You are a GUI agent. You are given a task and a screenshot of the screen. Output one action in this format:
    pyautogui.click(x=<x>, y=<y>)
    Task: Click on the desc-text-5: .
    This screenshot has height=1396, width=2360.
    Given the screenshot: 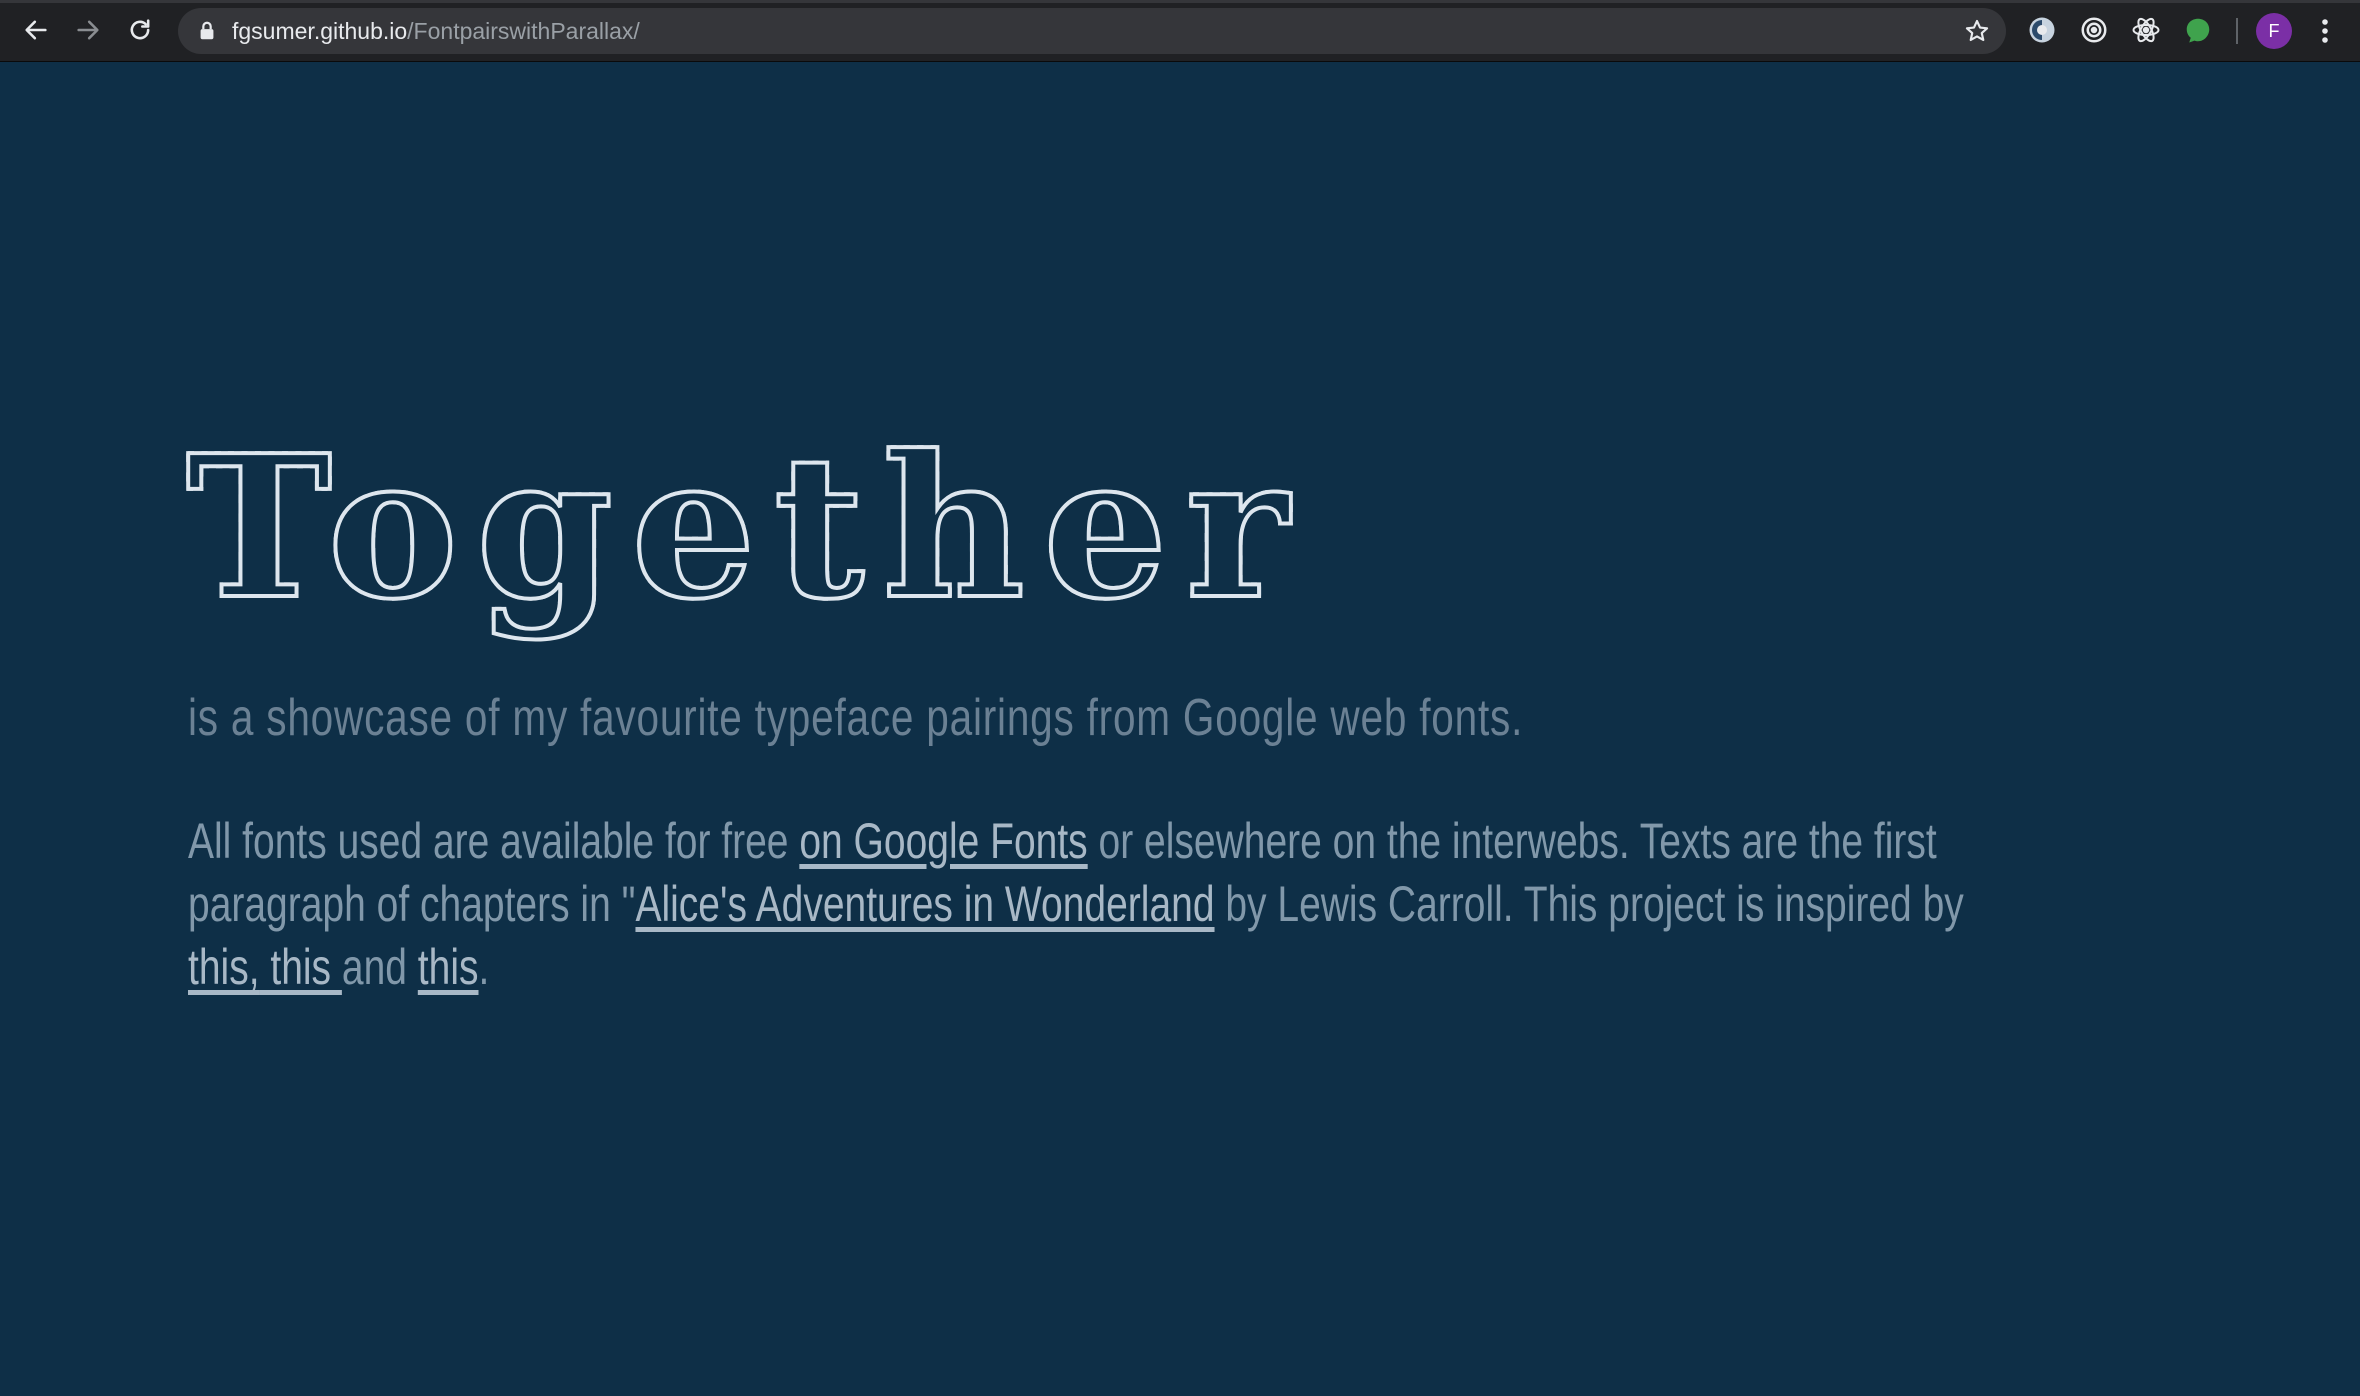 What is the action you would take?
    pyautogui.click(x=484, y=967)
    